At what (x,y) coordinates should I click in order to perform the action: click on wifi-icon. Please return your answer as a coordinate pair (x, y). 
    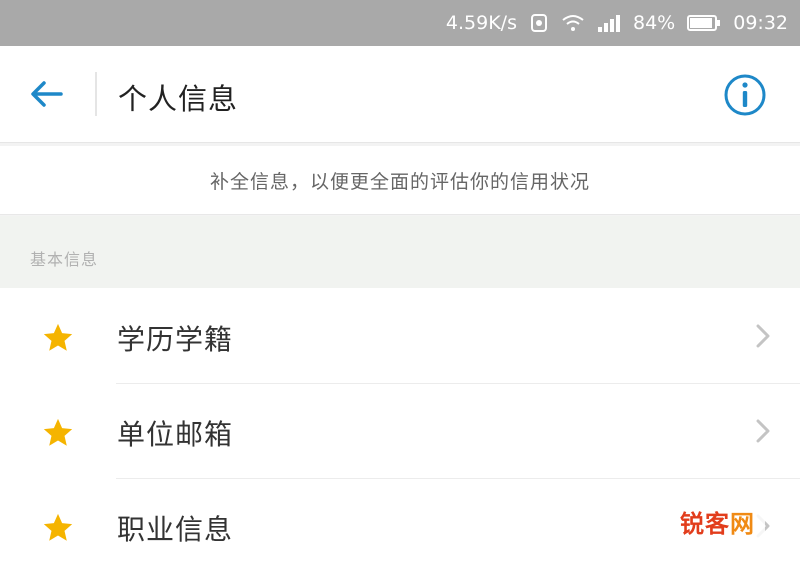
    Looking at the image, I should click on (573, 23).